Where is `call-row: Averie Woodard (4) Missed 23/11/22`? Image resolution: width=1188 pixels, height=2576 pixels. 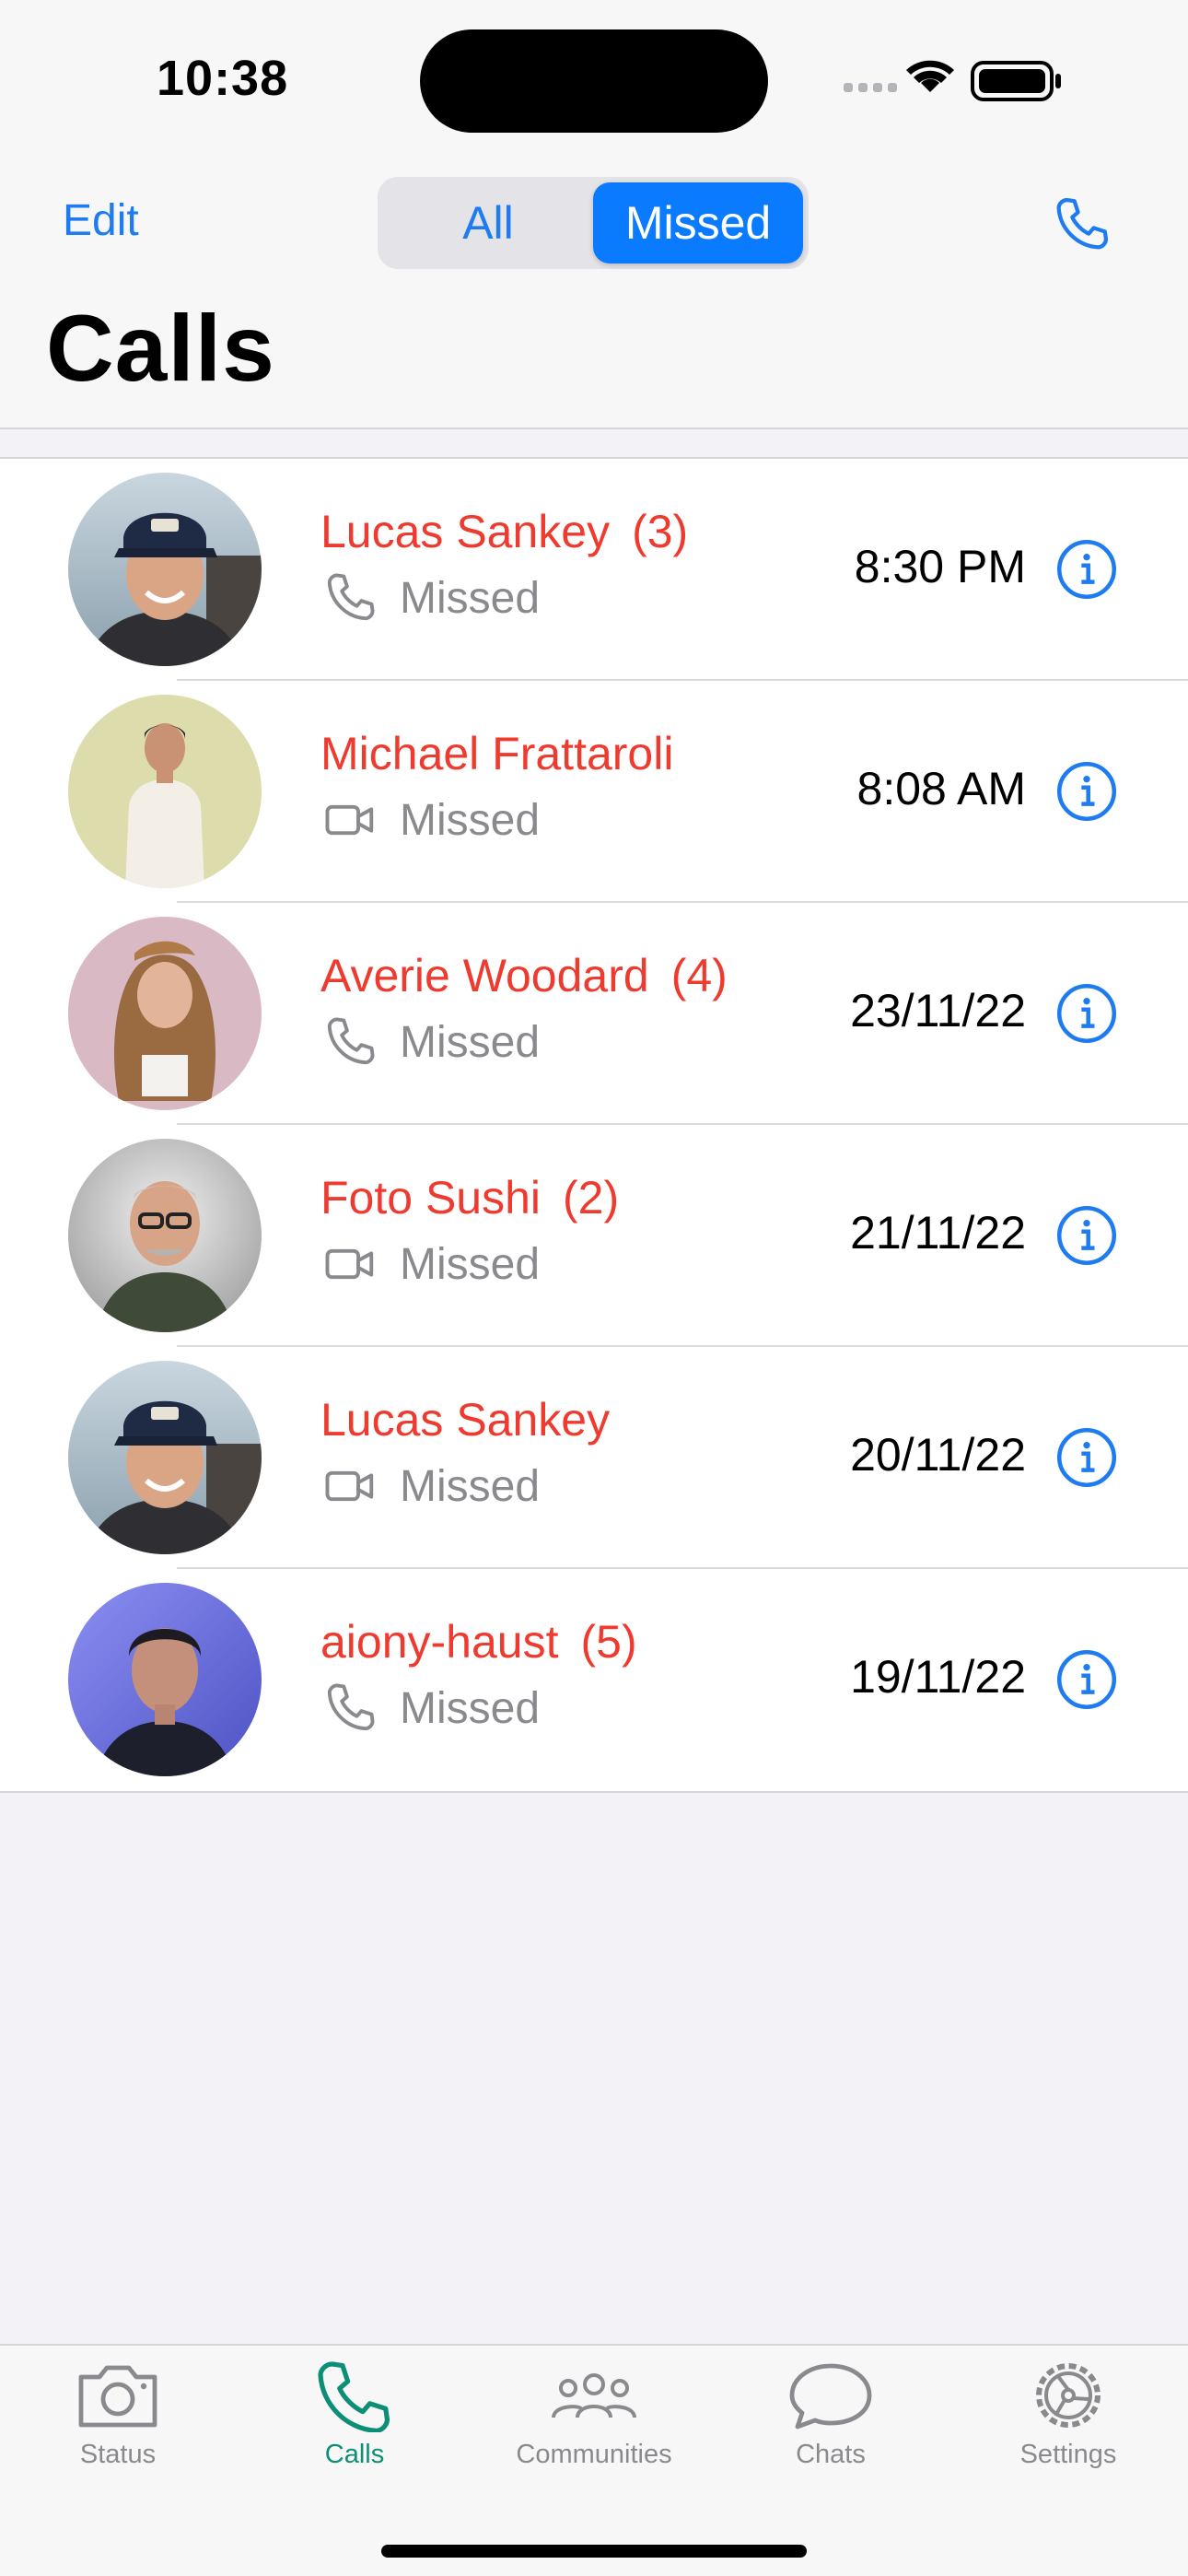 call-row: Averie Woodard (4) Missed 23/11/22 is located at coordinates (594, 1014).